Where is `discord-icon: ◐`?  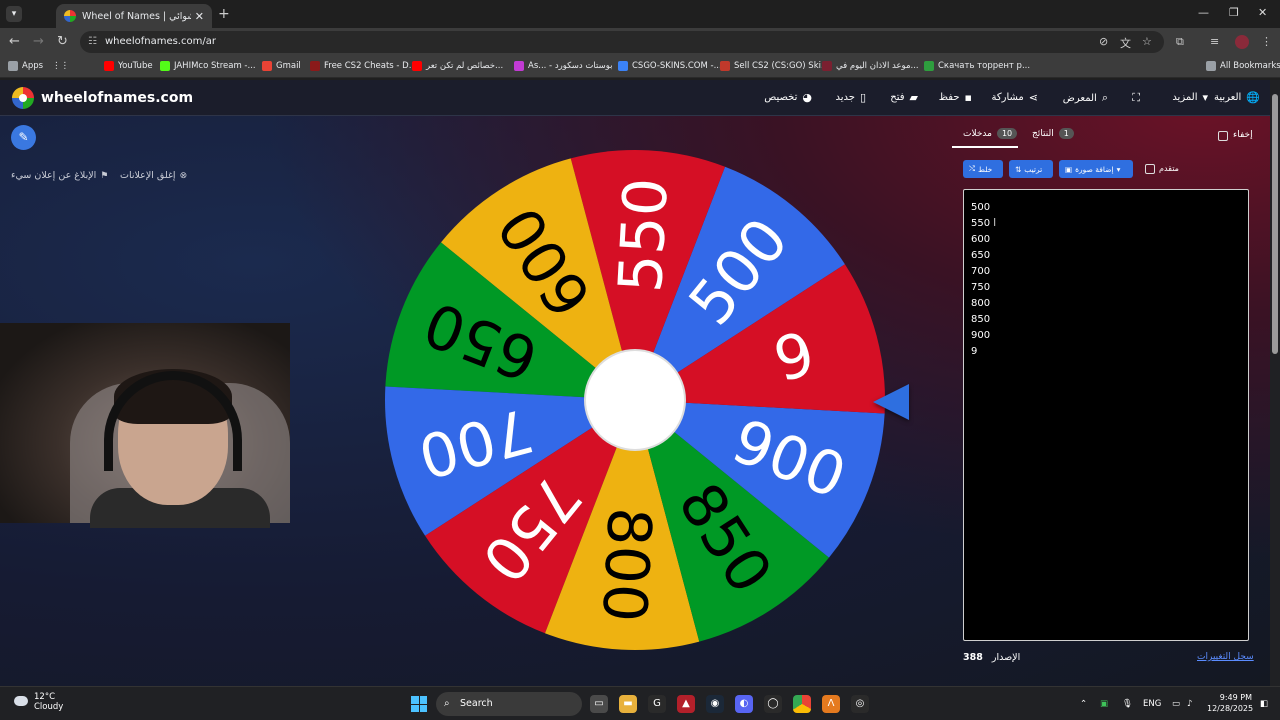
discord-icon: ◐ is located at coordinates (744, 704).